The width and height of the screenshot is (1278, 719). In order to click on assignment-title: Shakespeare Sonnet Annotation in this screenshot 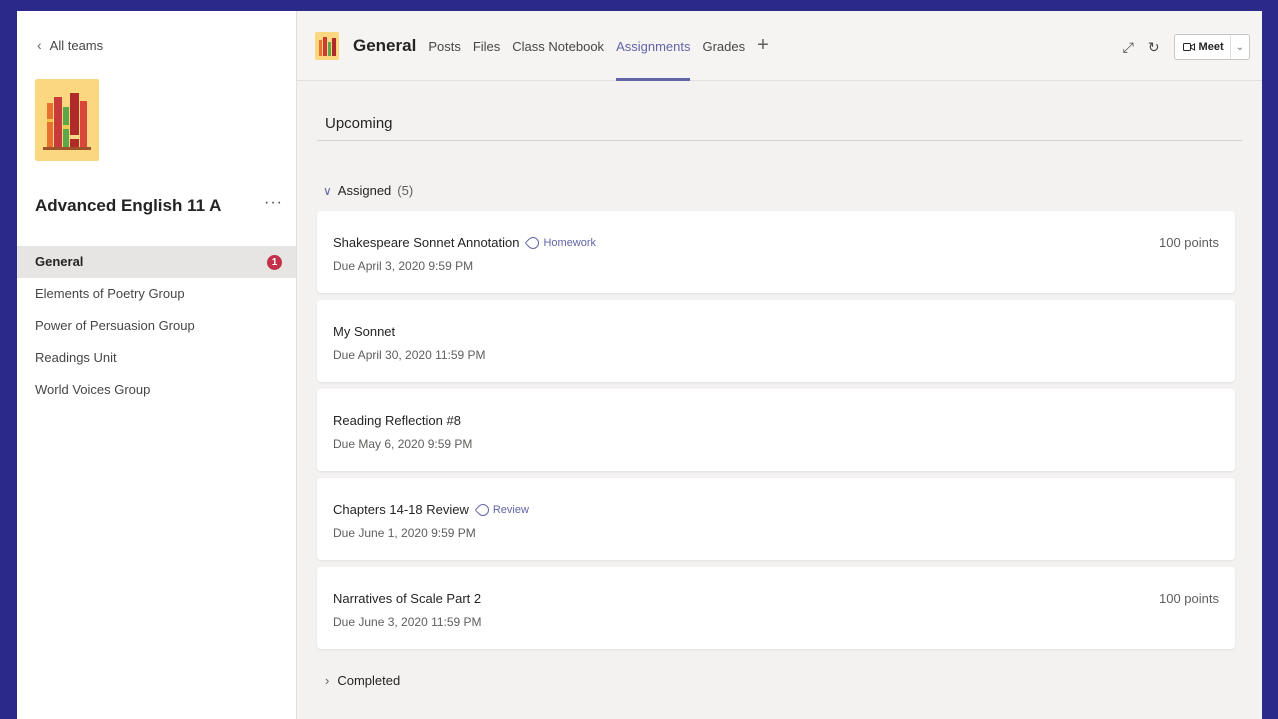, I will do `click(426, 242)`.